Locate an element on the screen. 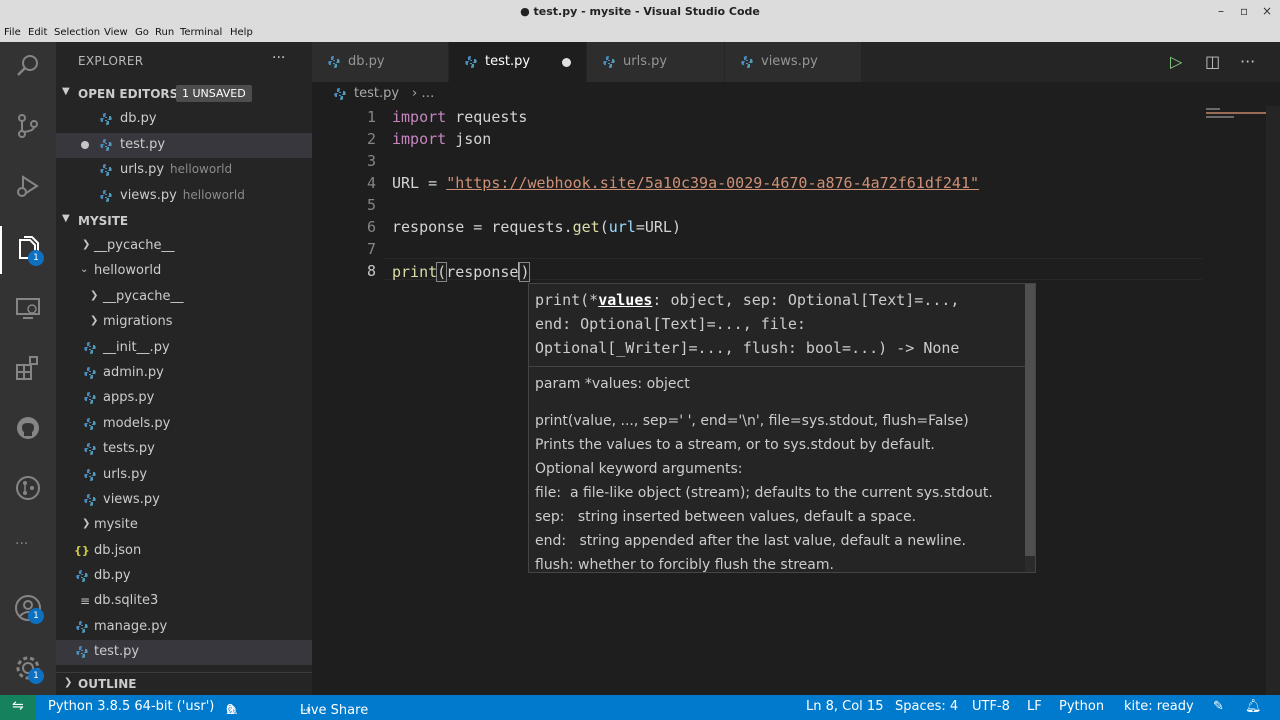 This screenshot has width=1280, height=720. tree-file-db-sqlite3: ≡ db.sqlite3 is located at coordinates (184, 601).